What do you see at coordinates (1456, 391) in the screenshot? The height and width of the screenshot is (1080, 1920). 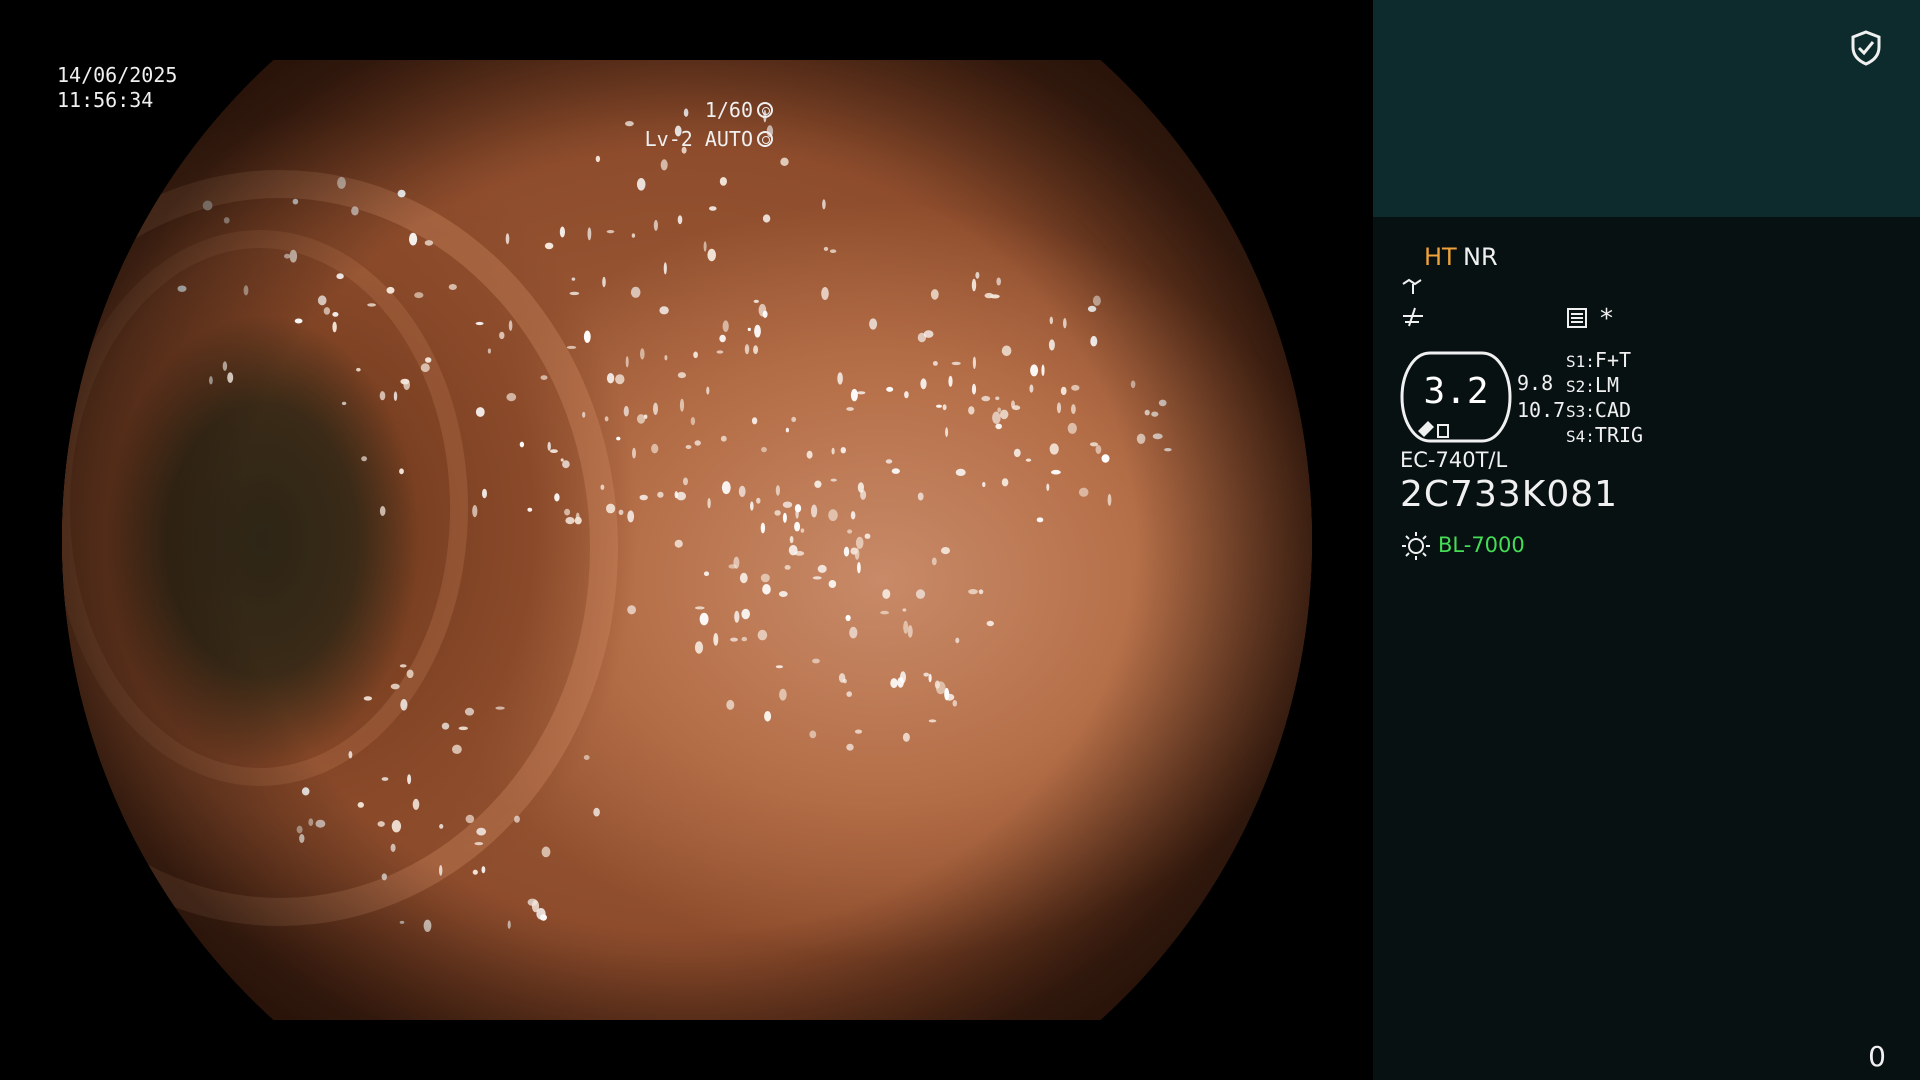 I see `zoom-value: 3.2` at bounding box center [1456, 391].